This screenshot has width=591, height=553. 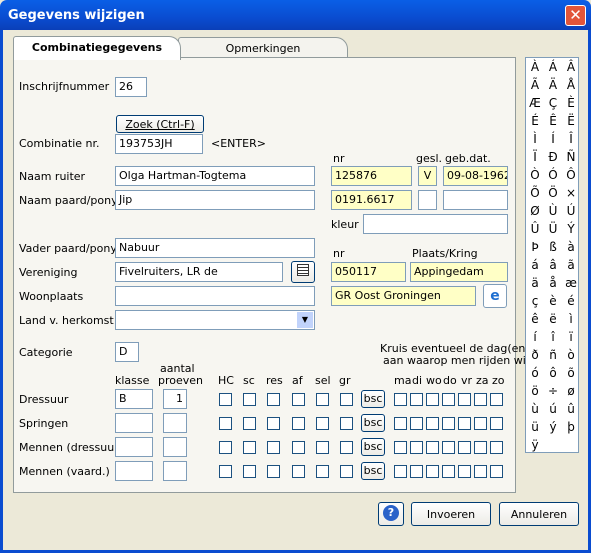 What do you see at coordinates (571, 337) in the screenshot?
I see `char-button: ï` at bounding box center [571, 337].